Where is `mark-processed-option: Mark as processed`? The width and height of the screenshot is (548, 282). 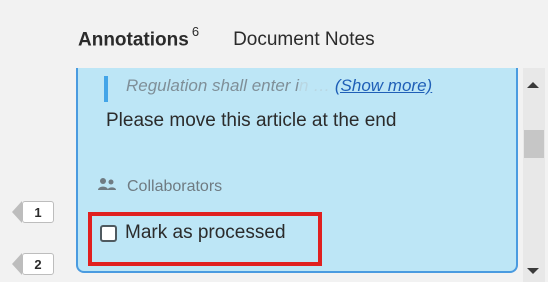
mark-processed-option: Mark as processed is located at coordinates (193, 233).